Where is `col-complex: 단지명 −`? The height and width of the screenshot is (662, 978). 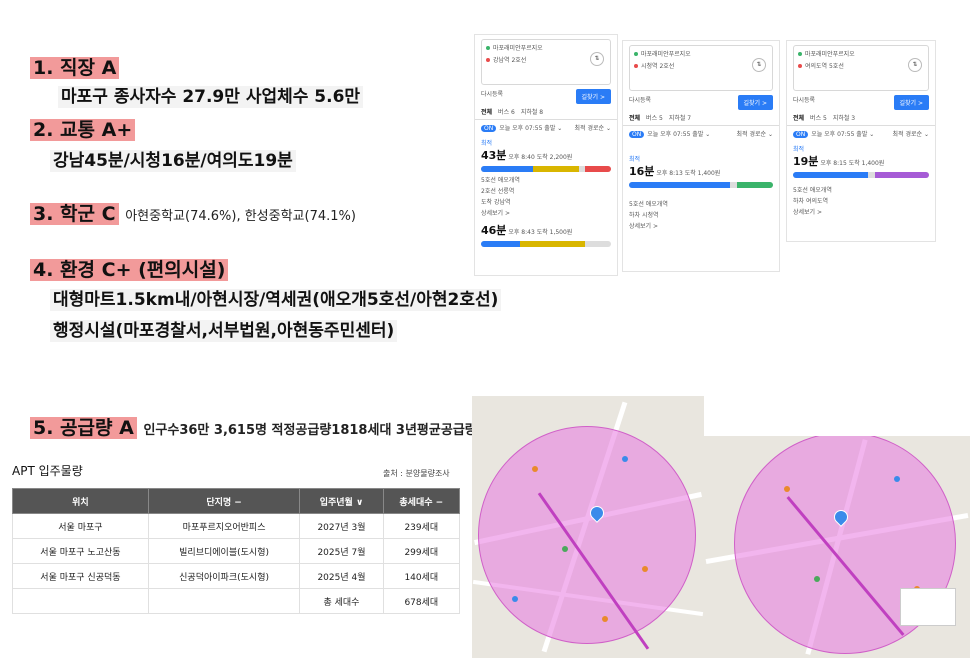 col-complex: 단지명 − is located at coordinates (224, 501).